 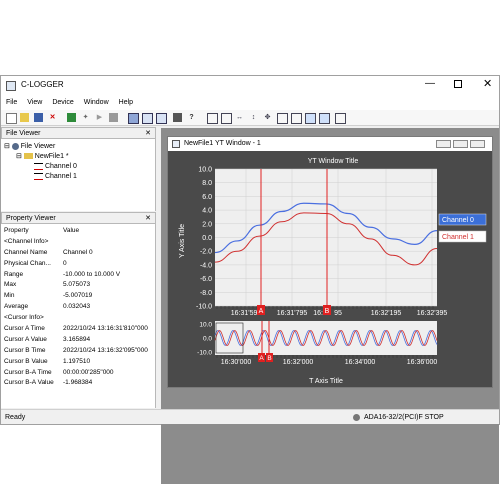 I want to click on minimize-icon, so click(x=443, y=144).